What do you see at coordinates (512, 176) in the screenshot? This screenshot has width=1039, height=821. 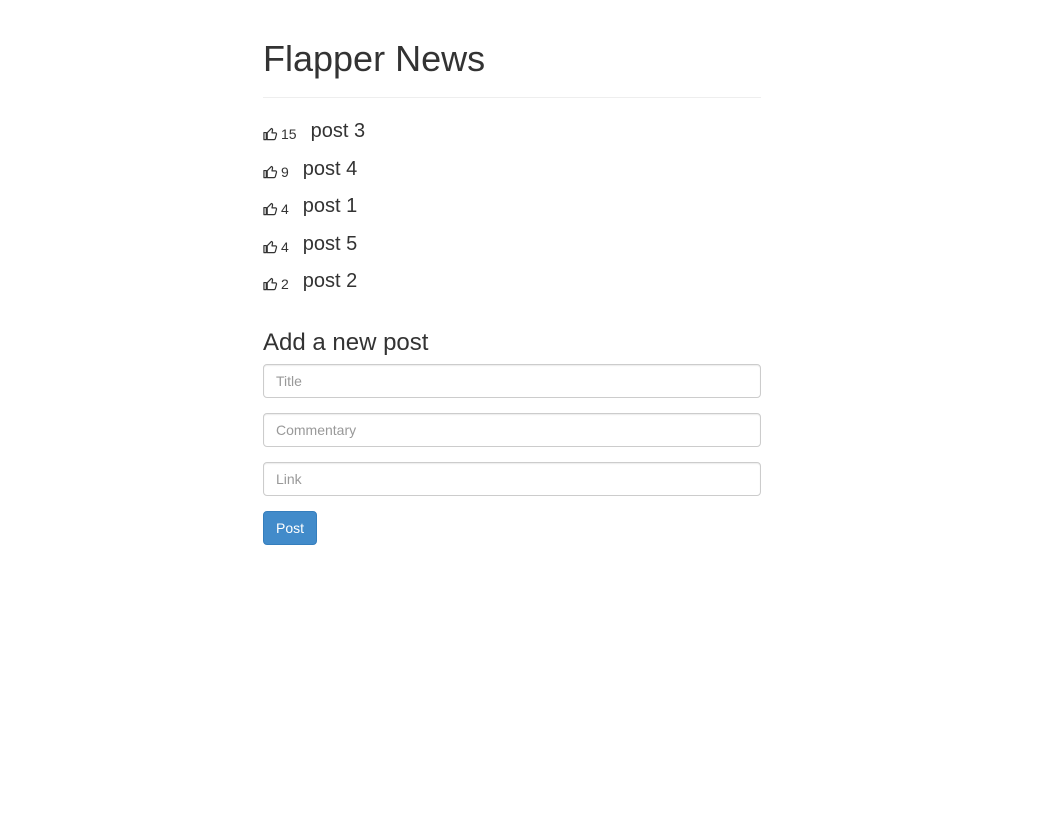 I see `list-item: 9 post 4` at bounding box center [512, 176].